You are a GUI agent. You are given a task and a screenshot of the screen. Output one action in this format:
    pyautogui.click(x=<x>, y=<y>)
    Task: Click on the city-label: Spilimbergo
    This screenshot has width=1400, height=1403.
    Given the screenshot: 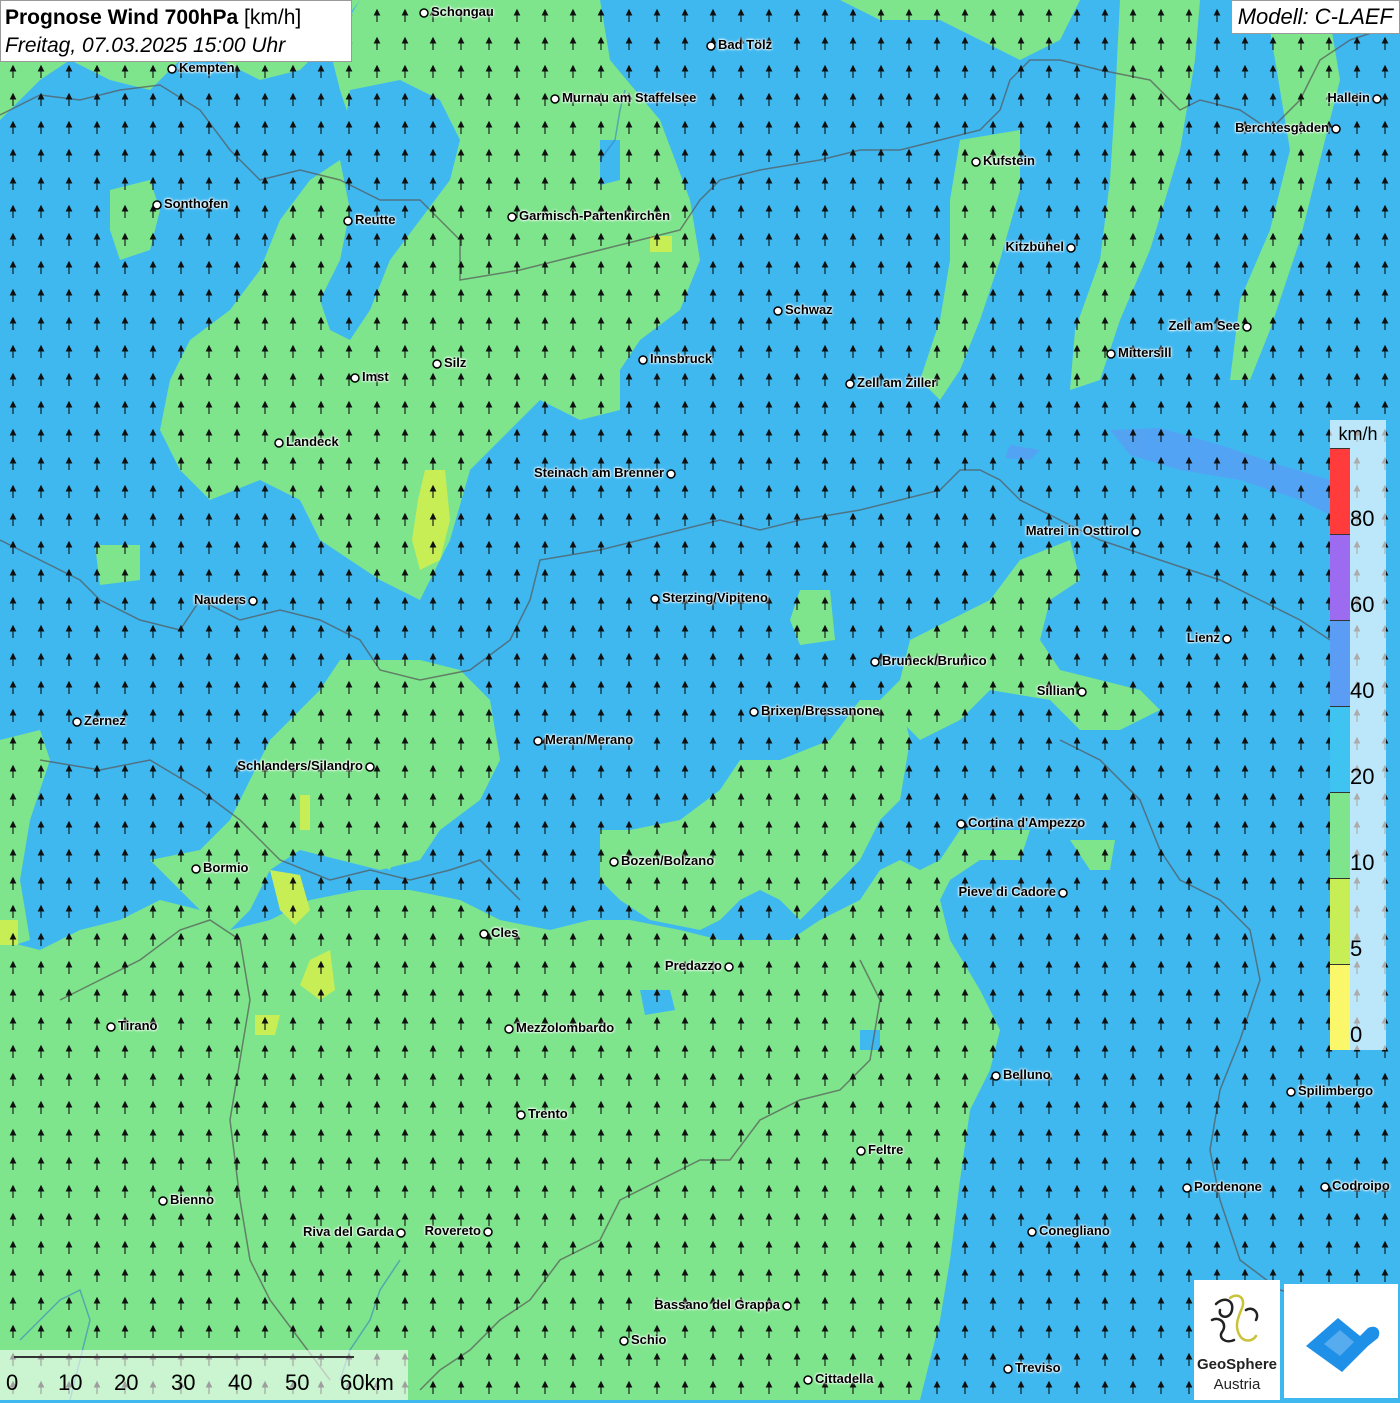 What is the action you would take?
    pyautogui.click(x=1336, y=1090)
    